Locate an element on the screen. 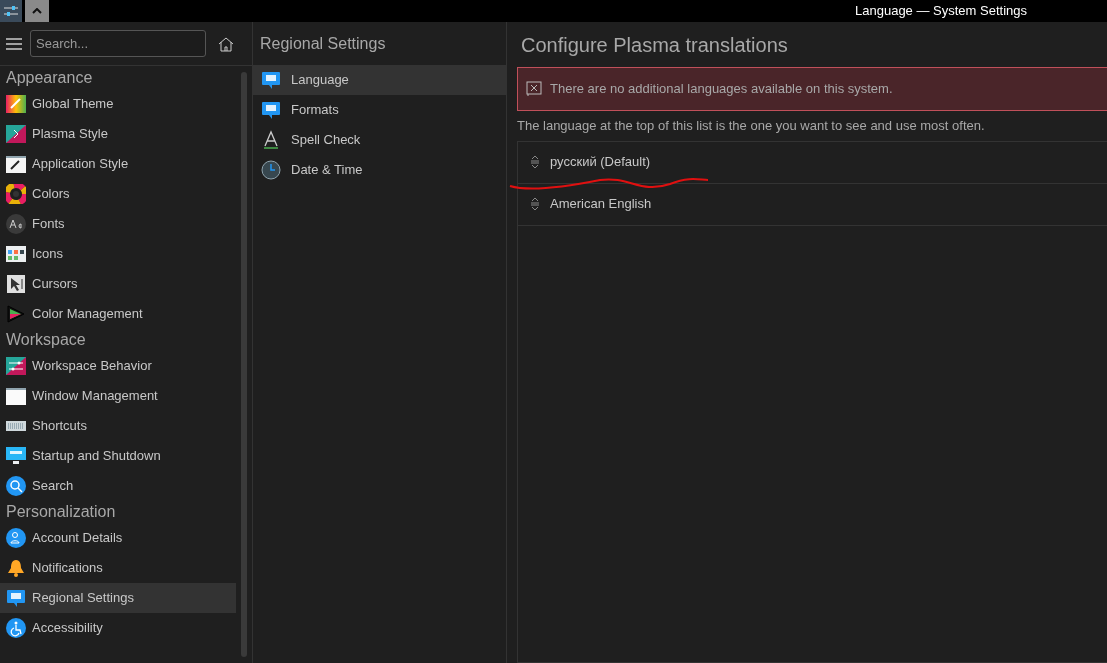  error-icon is located at coordinates (534, 89).